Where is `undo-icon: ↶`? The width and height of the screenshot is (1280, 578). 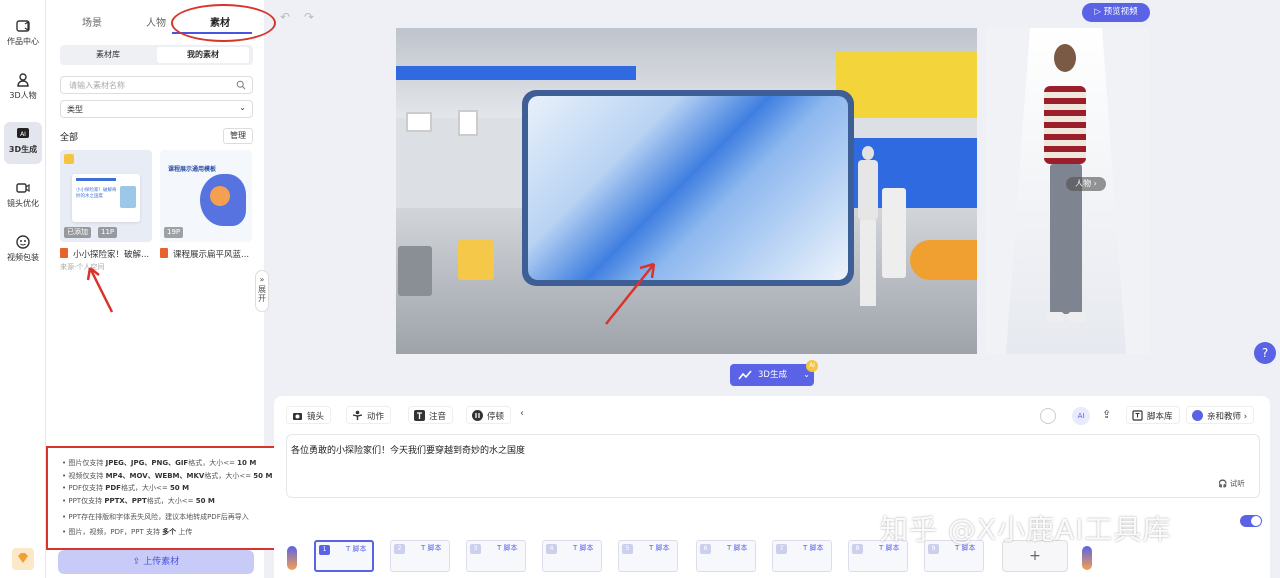
undo-icon: ↶ is located at coordinates (285, 17).